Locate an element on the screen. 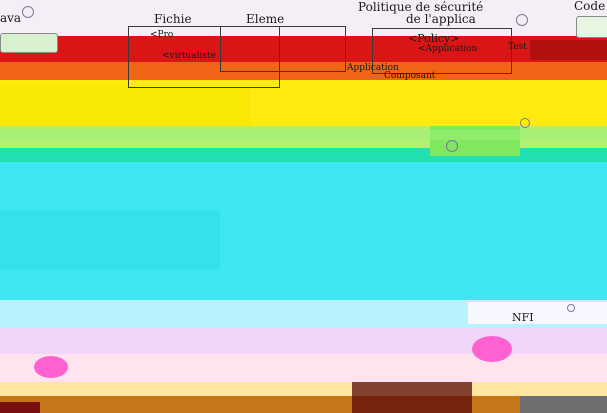  pink-oval-right is located at coordinates (492, 349).